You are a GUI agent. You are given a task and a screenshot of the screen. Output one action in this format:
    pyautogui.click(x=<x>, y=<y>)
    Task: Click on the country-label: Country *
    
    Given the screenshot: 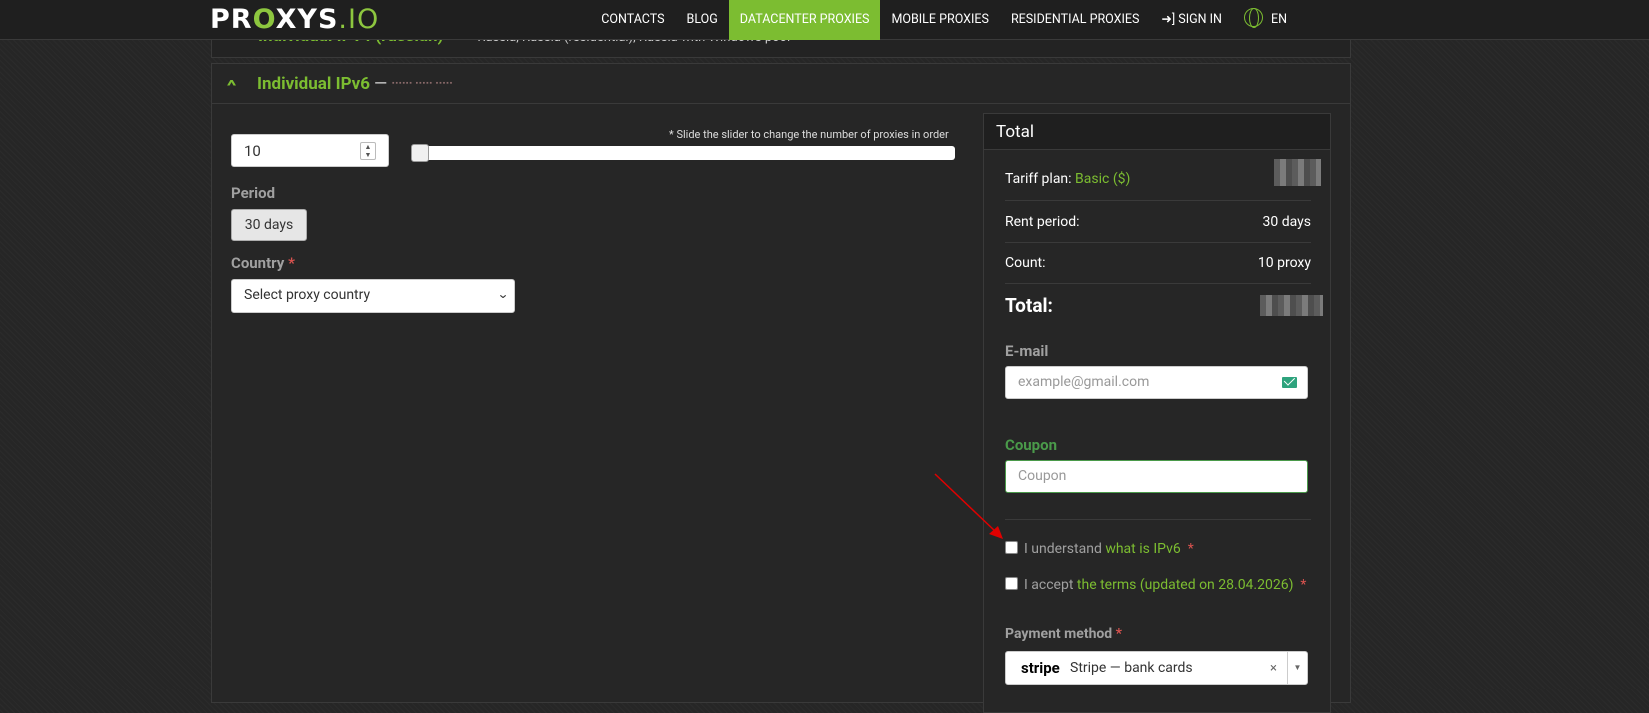 What is the action you would take?
    pyautogui.click(x=263, y=263)
    